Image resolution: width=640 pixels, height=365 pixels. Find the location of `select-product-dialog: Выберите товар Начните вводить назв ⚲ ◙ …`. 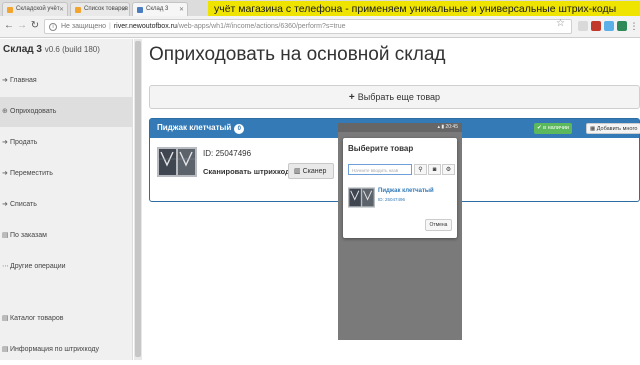

select-product-dialog: Выберите товар Начните вводить назв ⚲ ◙ … is located at coordinates (400, 188).